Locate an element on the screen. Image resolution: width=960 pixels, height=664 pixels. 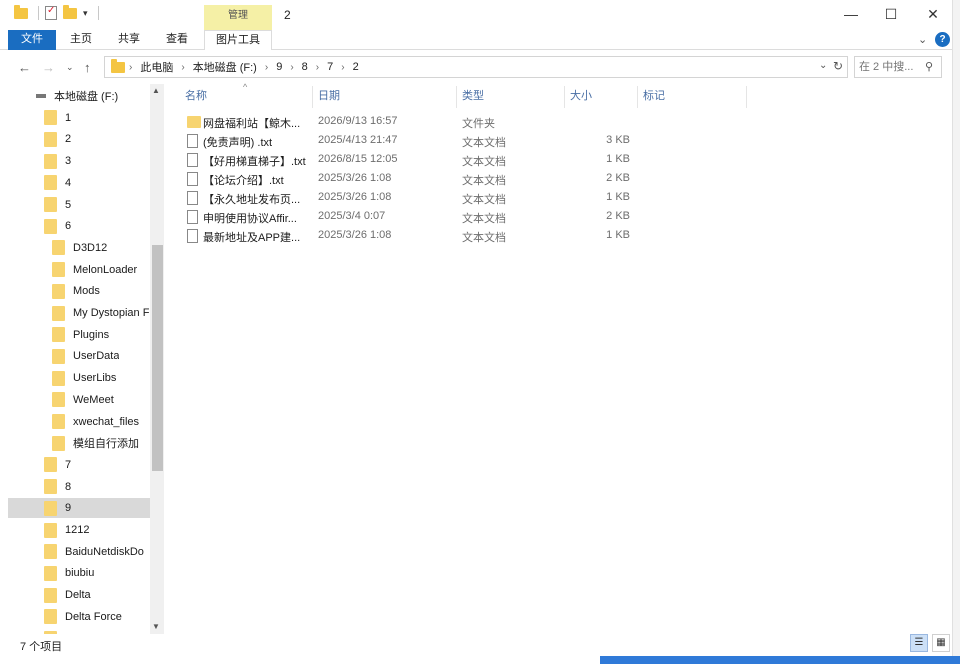
taskbar-strip is located at coordinates (780, 660).